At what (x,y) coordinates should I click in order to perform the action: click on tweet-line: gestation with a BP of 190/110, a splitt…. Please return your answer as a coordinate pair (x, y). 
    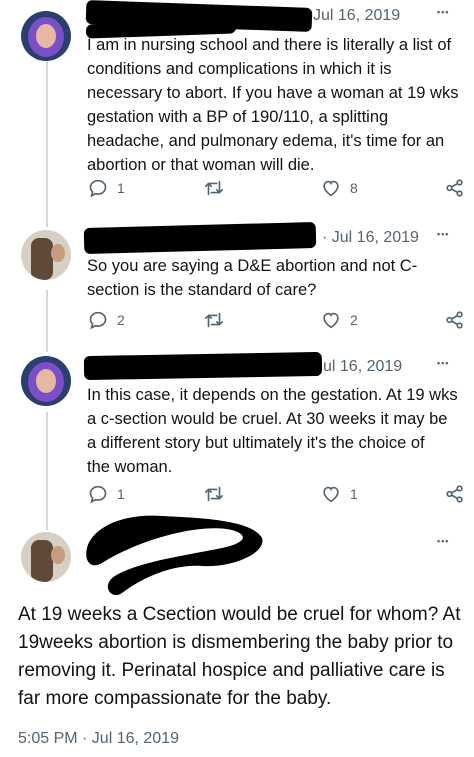
    Looking at the image, I should click on (238, 117).